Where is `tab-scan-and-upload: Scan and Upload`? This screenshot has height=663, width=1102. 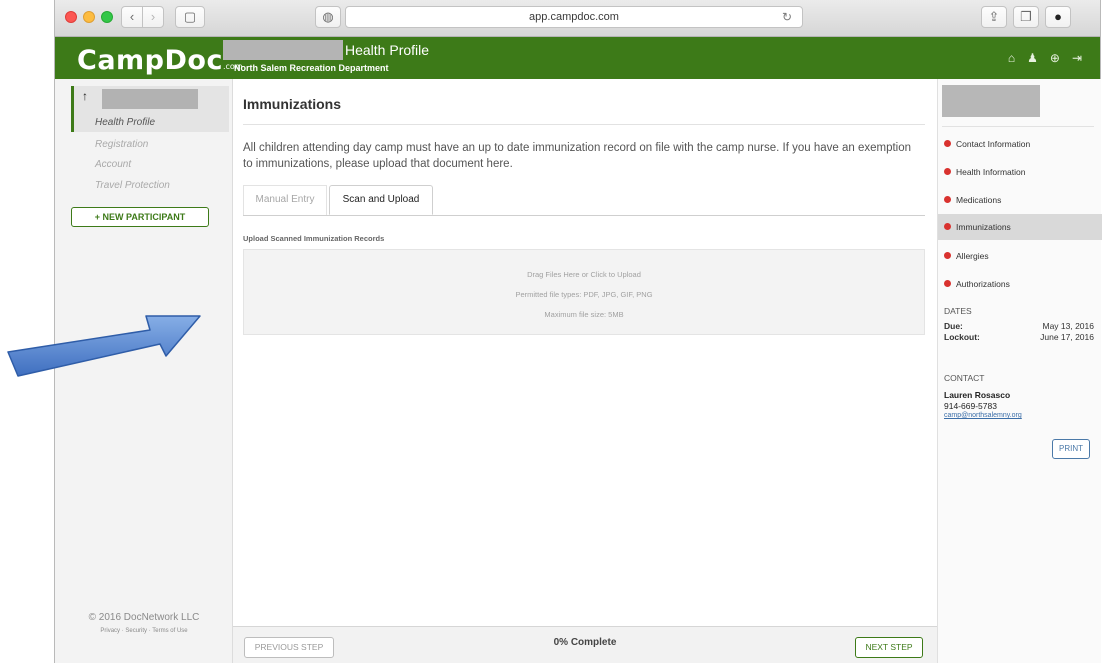
tab-scan-and-upload: Scan and Upload is located at coordinates (381, 200).